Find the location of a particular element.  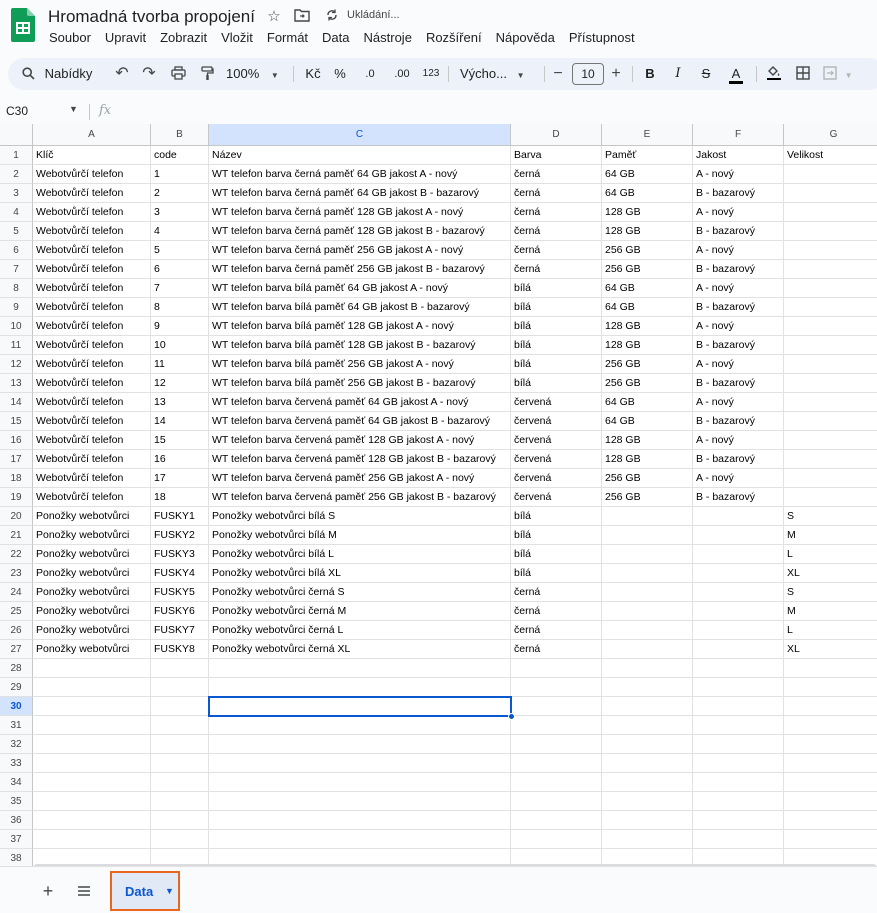

cell-a35 is located at coordinates (92, 801).